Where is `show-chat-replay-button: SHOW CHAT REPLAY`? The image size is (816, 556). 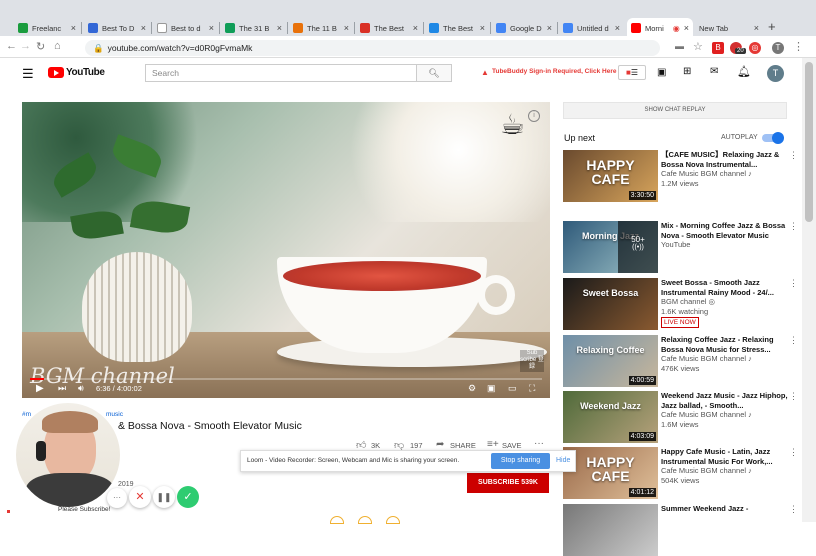 show-chat-replay-button: SHOW CHAT REPLAY is located at coordinates (675, 110).